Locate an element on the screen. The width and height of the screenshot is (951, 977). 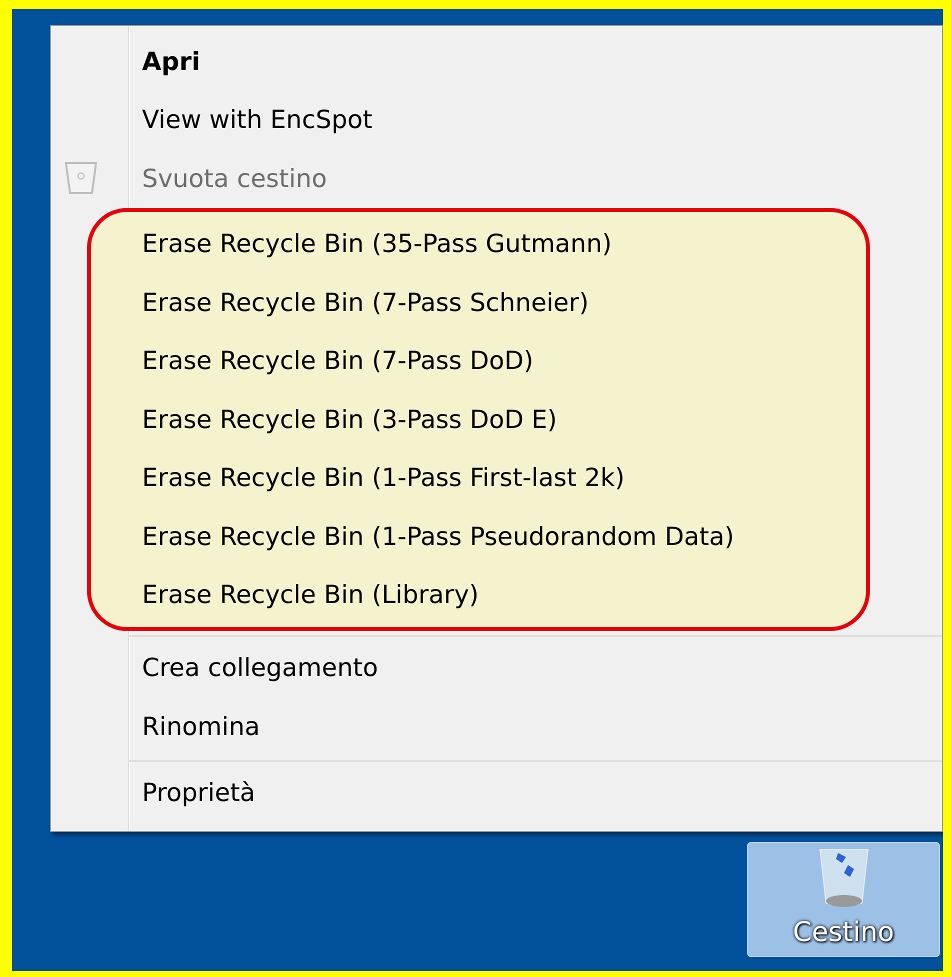
menu-item: View with EncSpot is located at coordinates (542, 119).